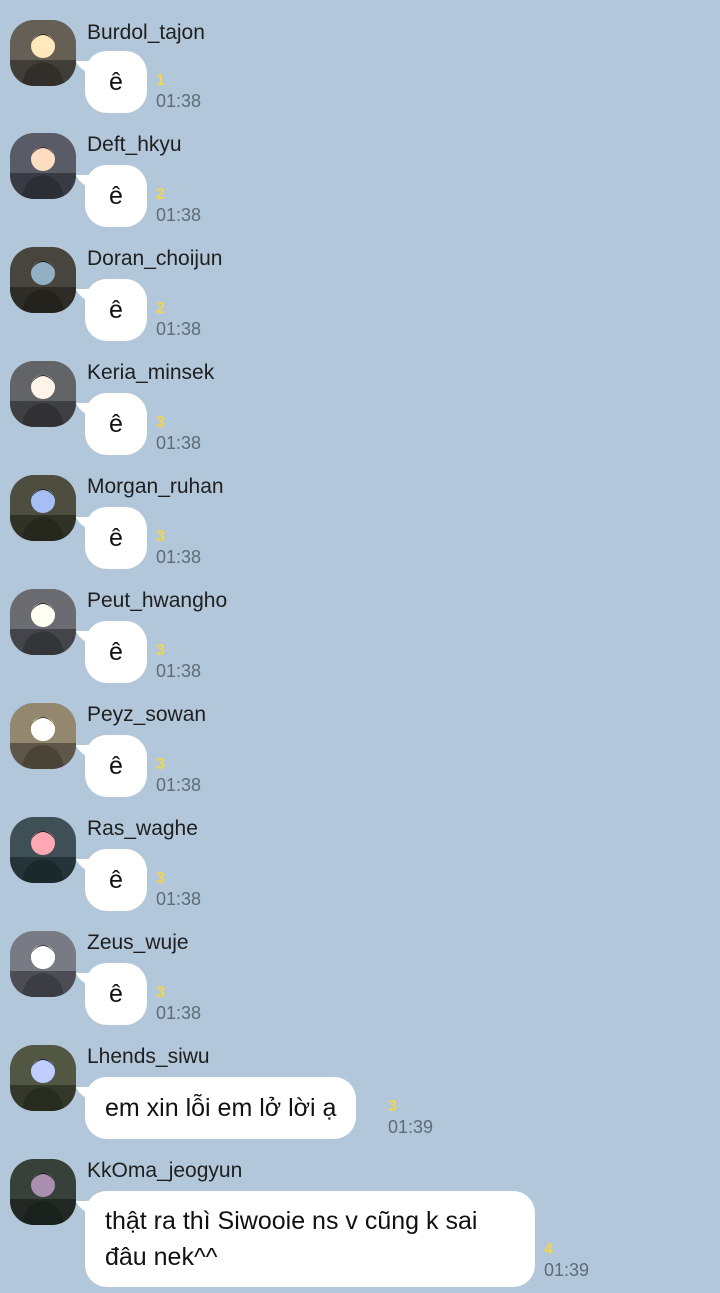 The image size is (720, 1293). Describe the element at coordinates (165, 1170) in the screenshot. I see `sender-name: KkOma_jeogyun` at that location.